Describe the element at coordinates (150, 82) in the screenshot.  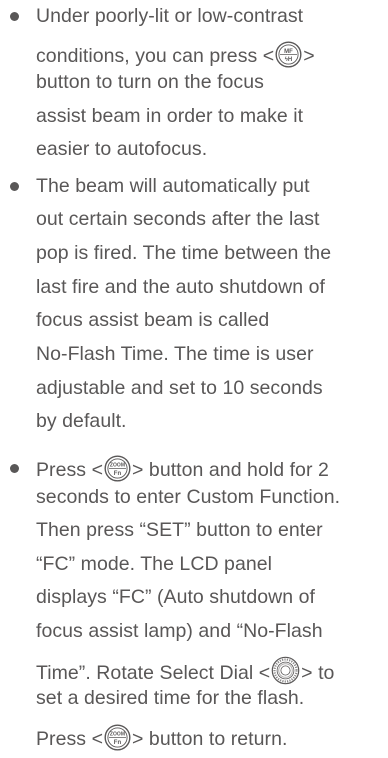
I see `text-line: button to turn on the focus` at that location.